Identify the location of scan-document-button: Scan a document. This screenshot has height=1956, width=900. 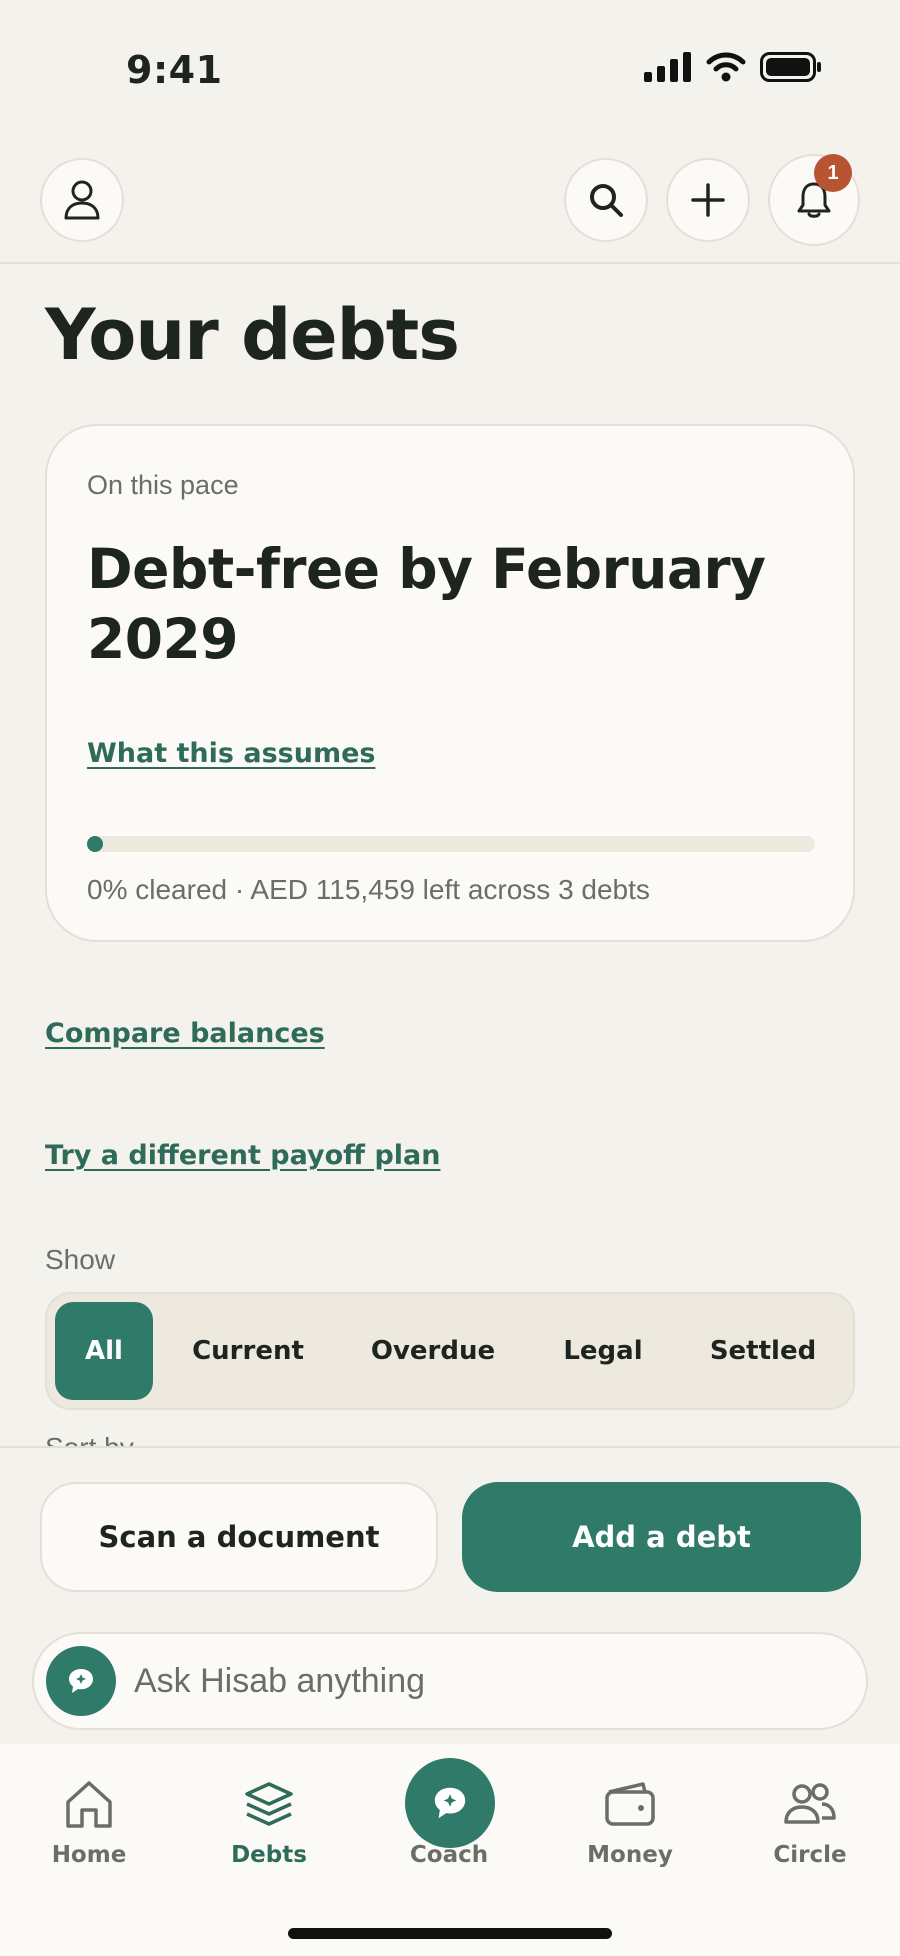
(239, 1537).